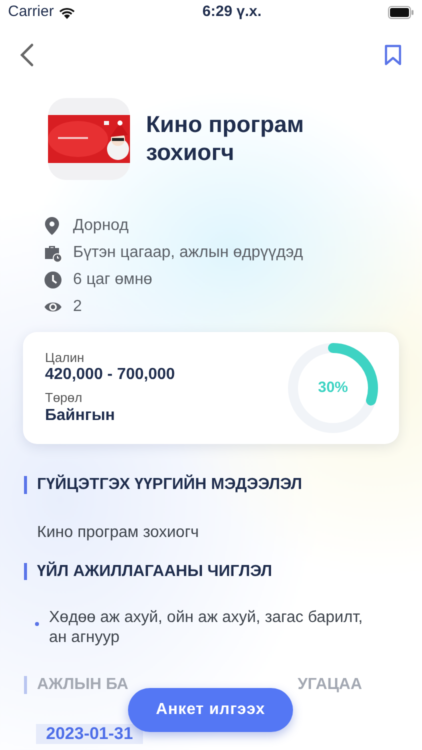 Image resolution: width=422 pixels, height=750 pixels. I want to click on type-label: Төрөл, so click(64, 398).